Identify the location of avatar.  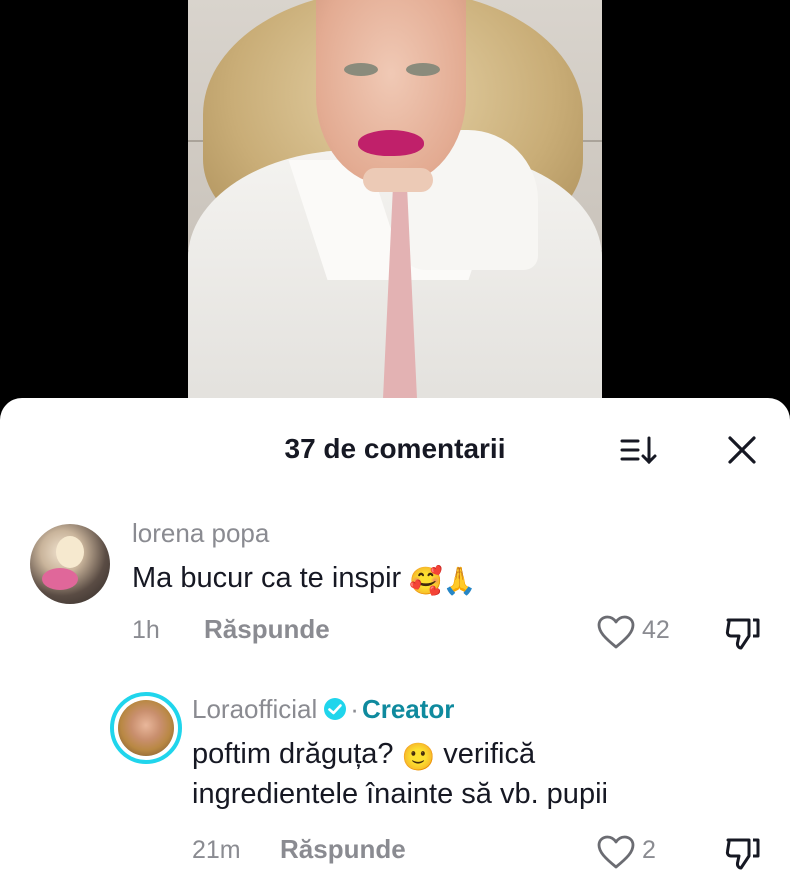
(70, 564).